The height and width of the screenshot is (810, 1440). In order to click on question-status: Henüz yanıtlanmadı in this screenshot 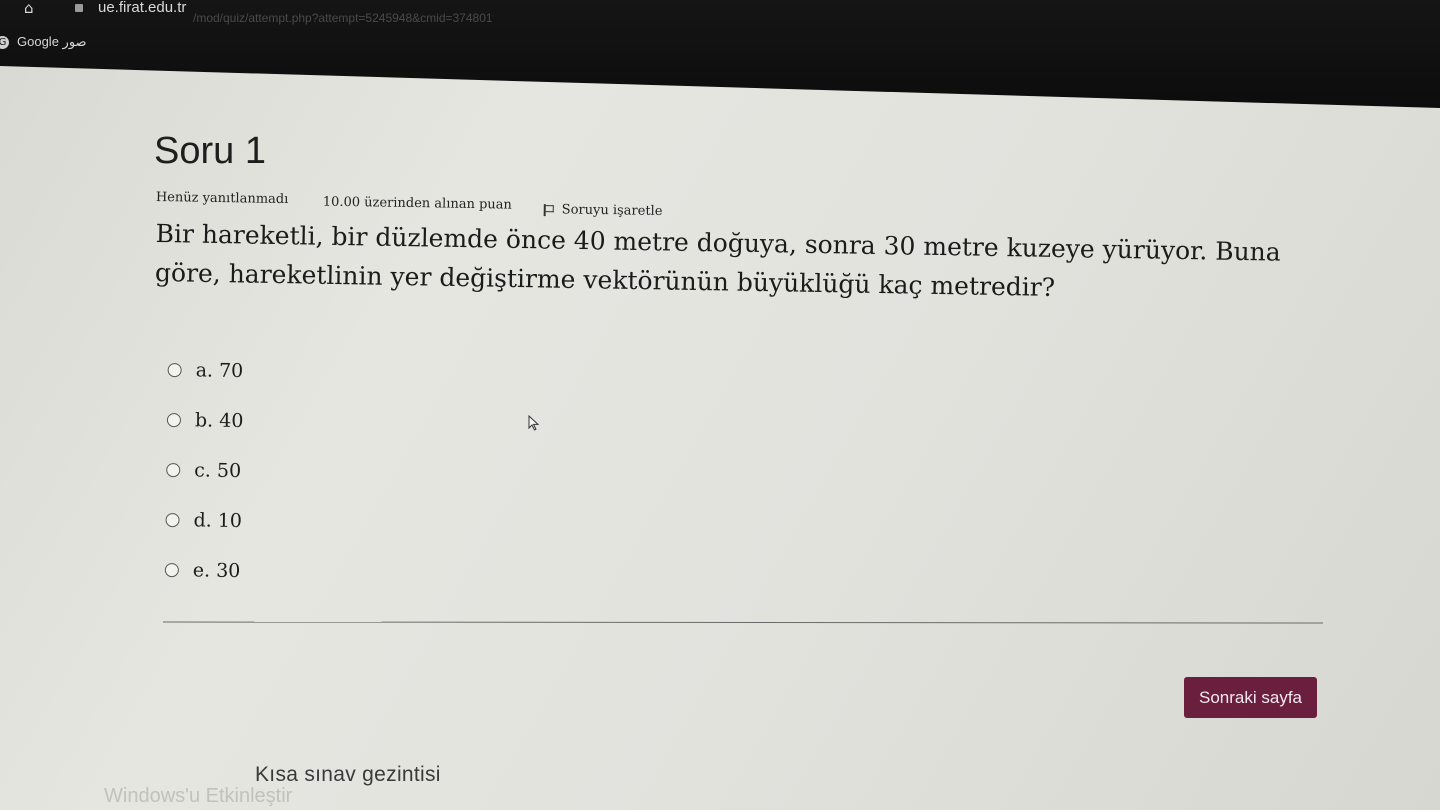, I will do `click(222, 199)`.